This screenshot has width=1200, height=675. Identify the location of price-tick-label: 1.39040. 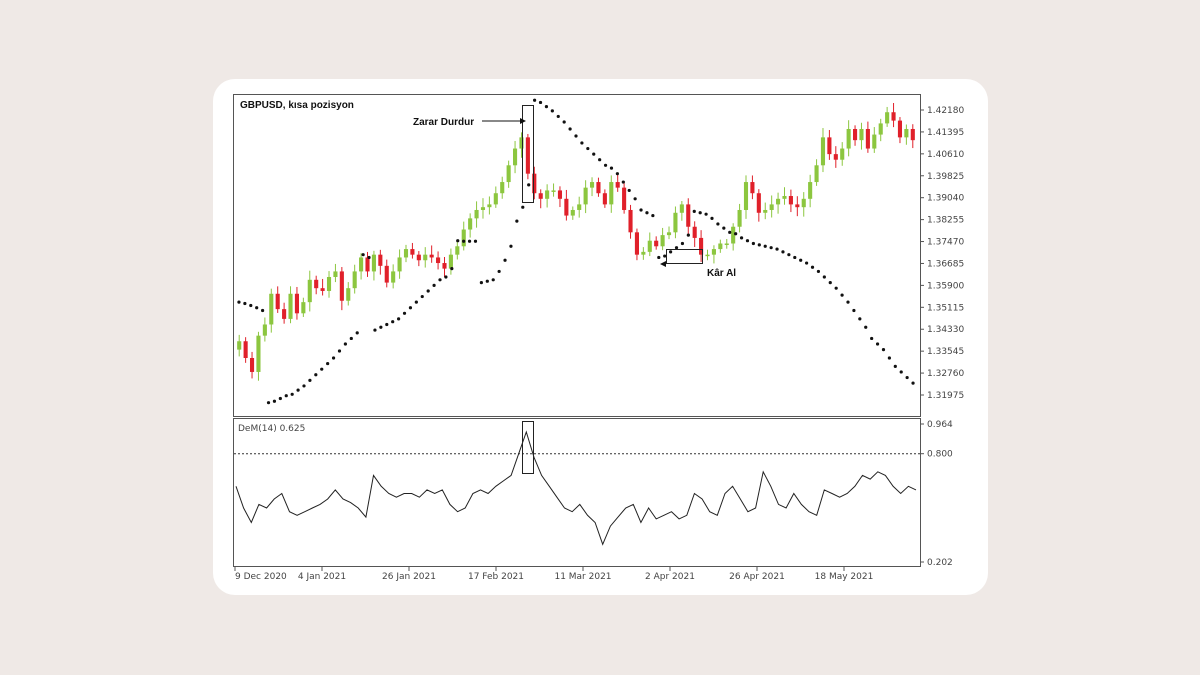
(945, 199).